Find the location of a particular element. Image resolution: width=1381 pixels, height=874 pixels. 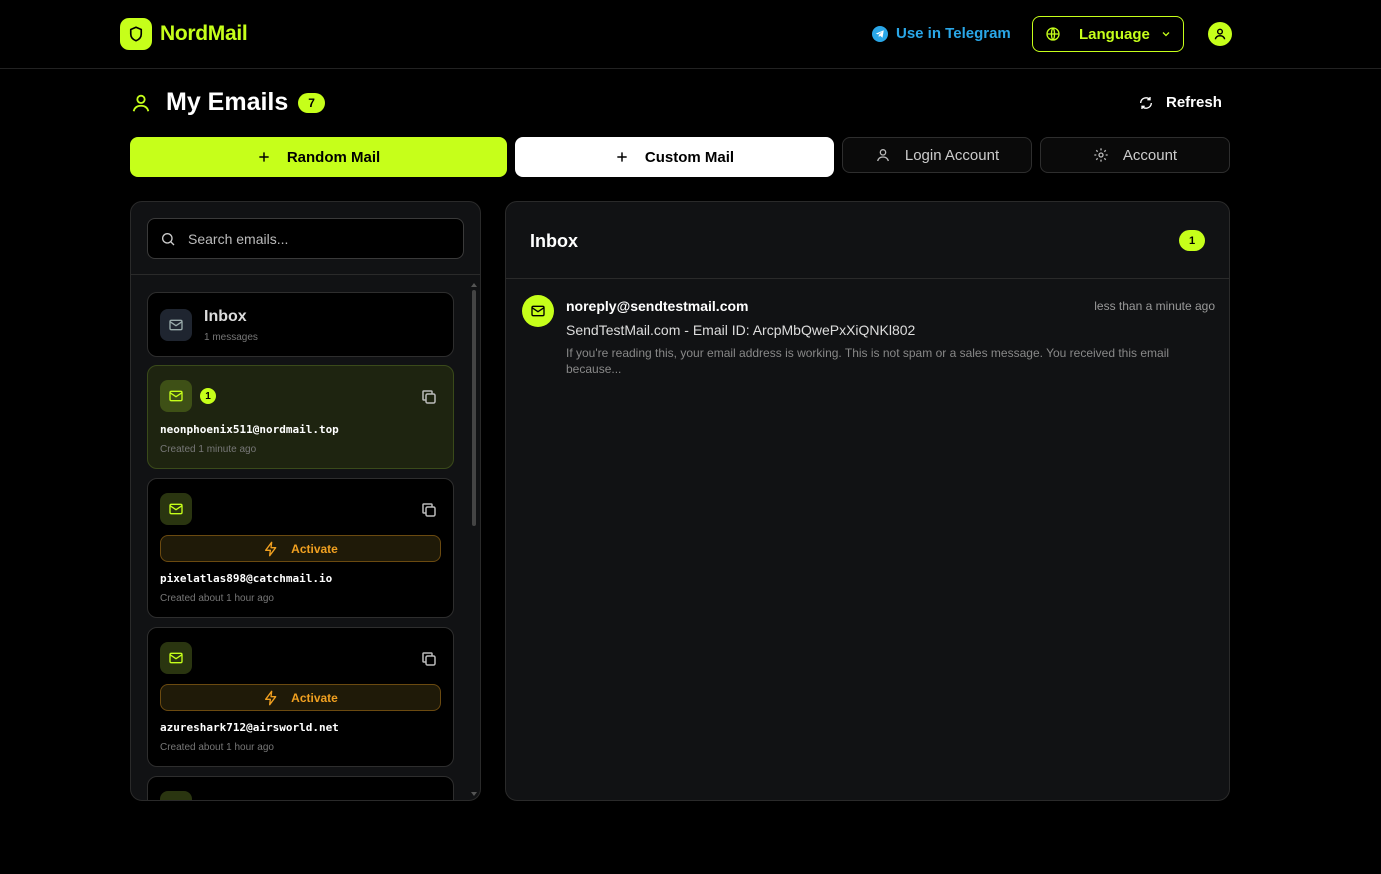

inbox-card: Inbox 1 messages is located at coordinates (300, 324).